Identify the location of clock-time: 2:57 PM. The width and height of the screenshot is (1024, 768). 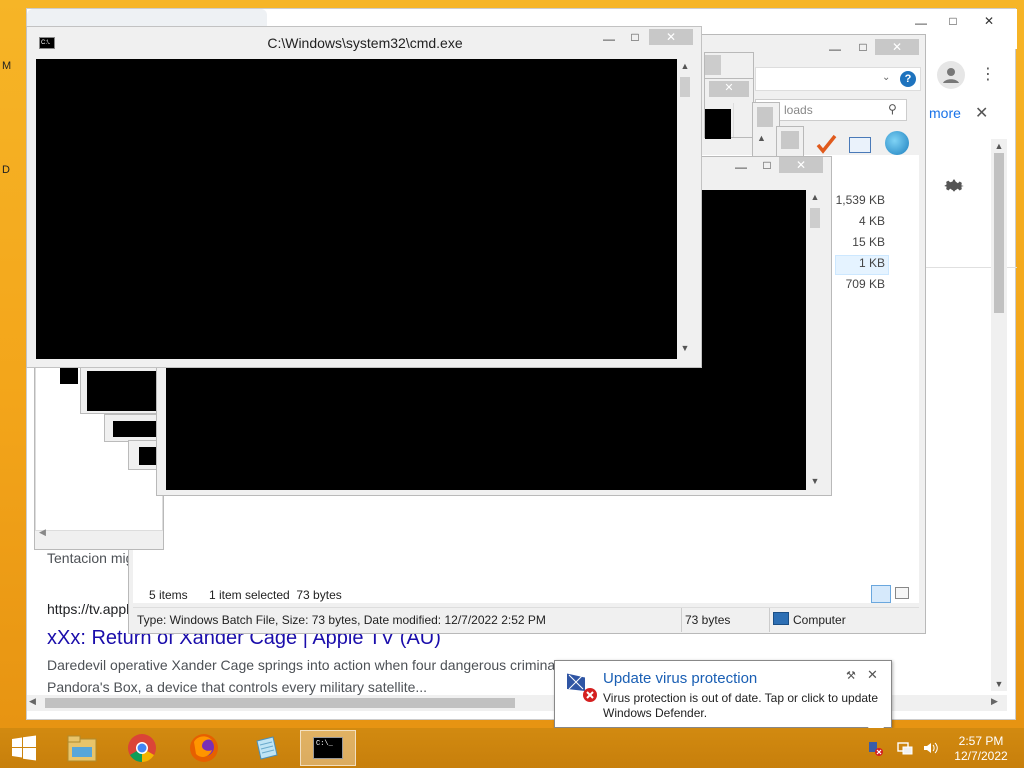
(981, 741).